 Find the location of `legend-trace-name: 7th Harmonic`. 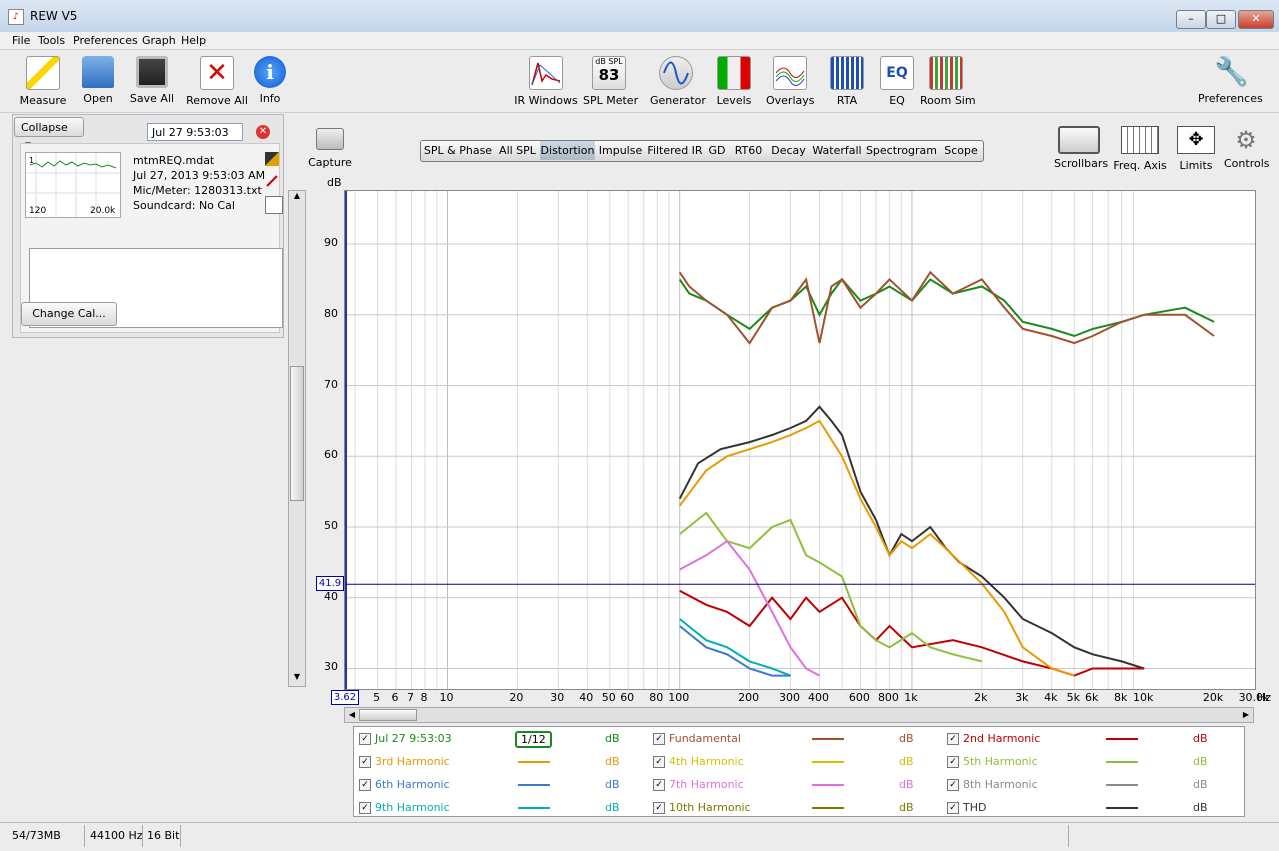

legend-trace-name: 7th Harmonic is located at coordinates (706, 784).